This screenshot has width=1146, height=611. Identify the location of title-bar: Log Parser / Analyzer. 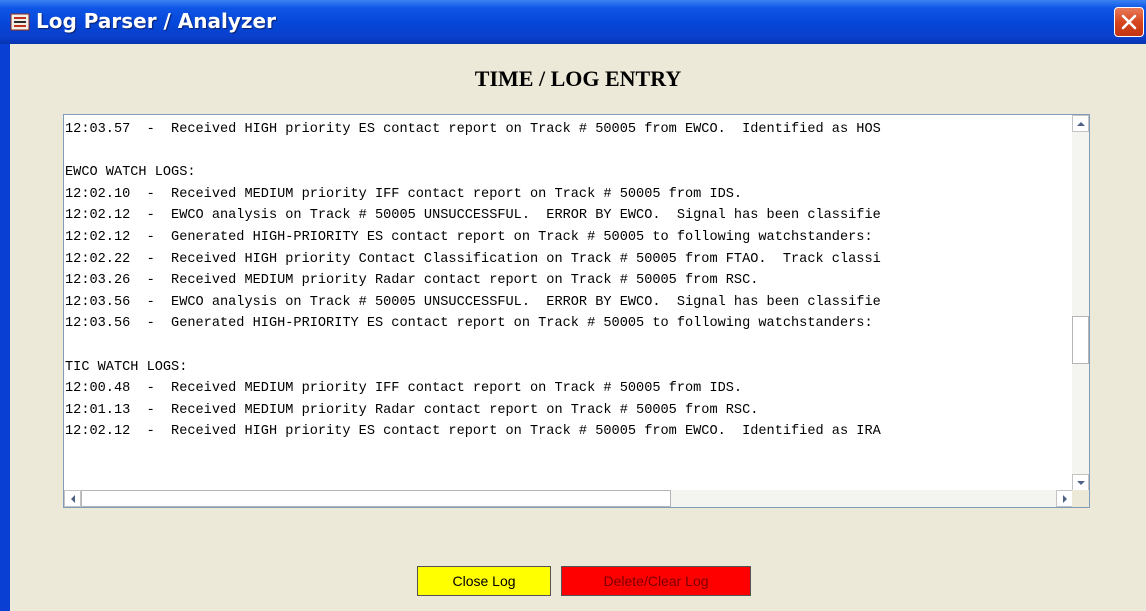
(573, 22).